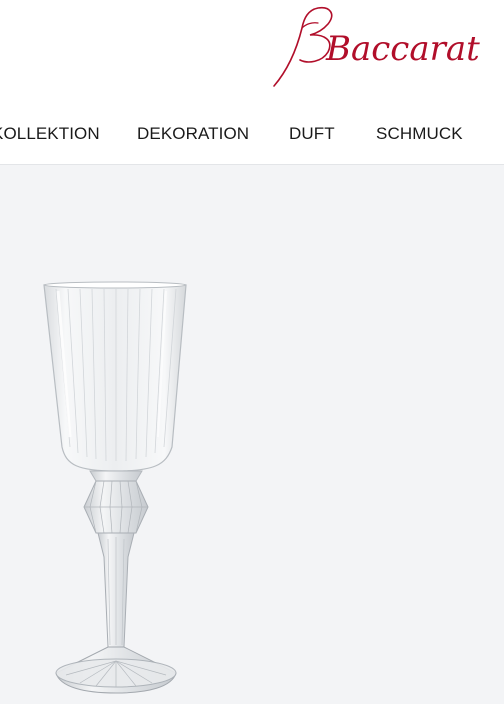 The height and width of the screenshot is (704, 504). Describe the element at coordinates (312, 134) in the screenshot. I see `nav-item-duft: DUFT` at that location.